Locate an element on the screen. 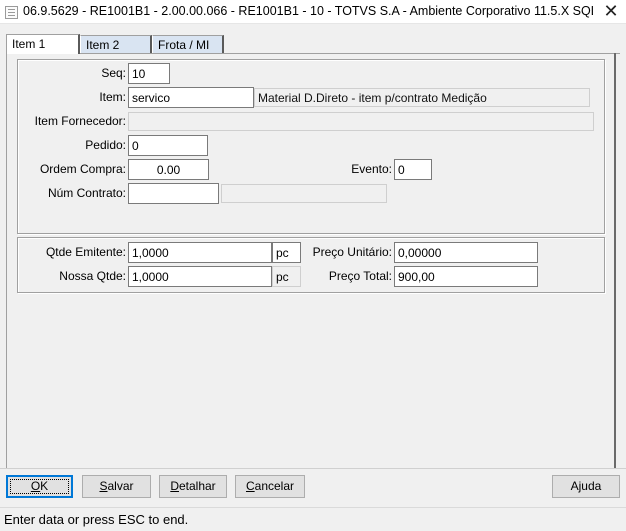 Image resolution: width=626 pixels, height=531 pixels. nossa-qtde-unit: pc is located at coordinates (286, 276).